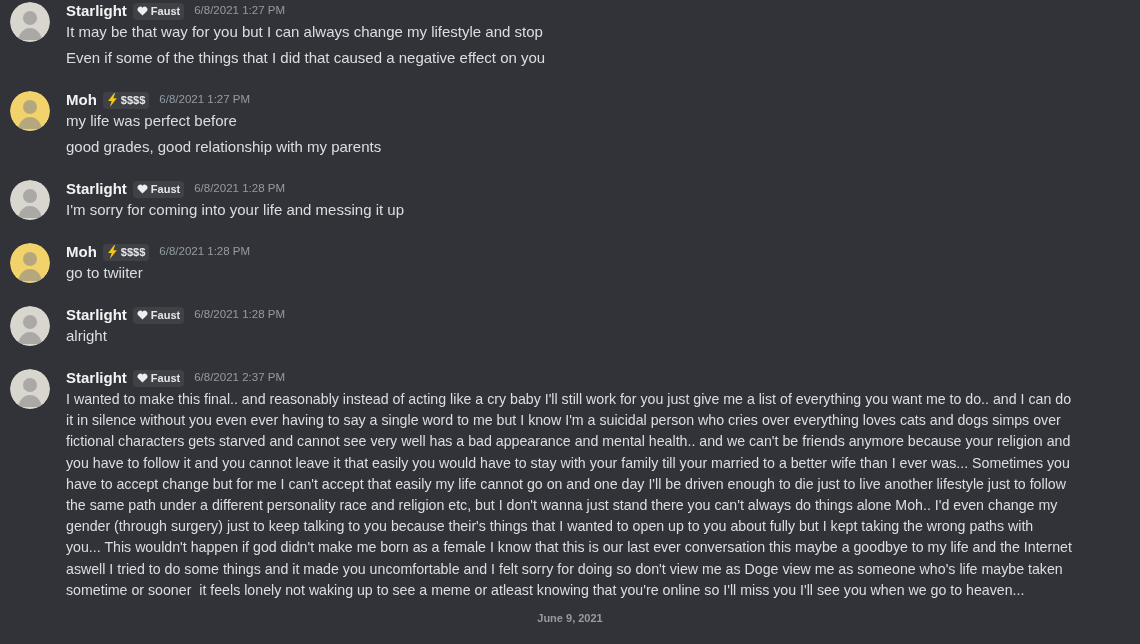  What do you see at coordinates (239, 378) in the screenshot?
I see `timestamp: 6/8/2021 2:37 PM` at bounding box center [239, 378].